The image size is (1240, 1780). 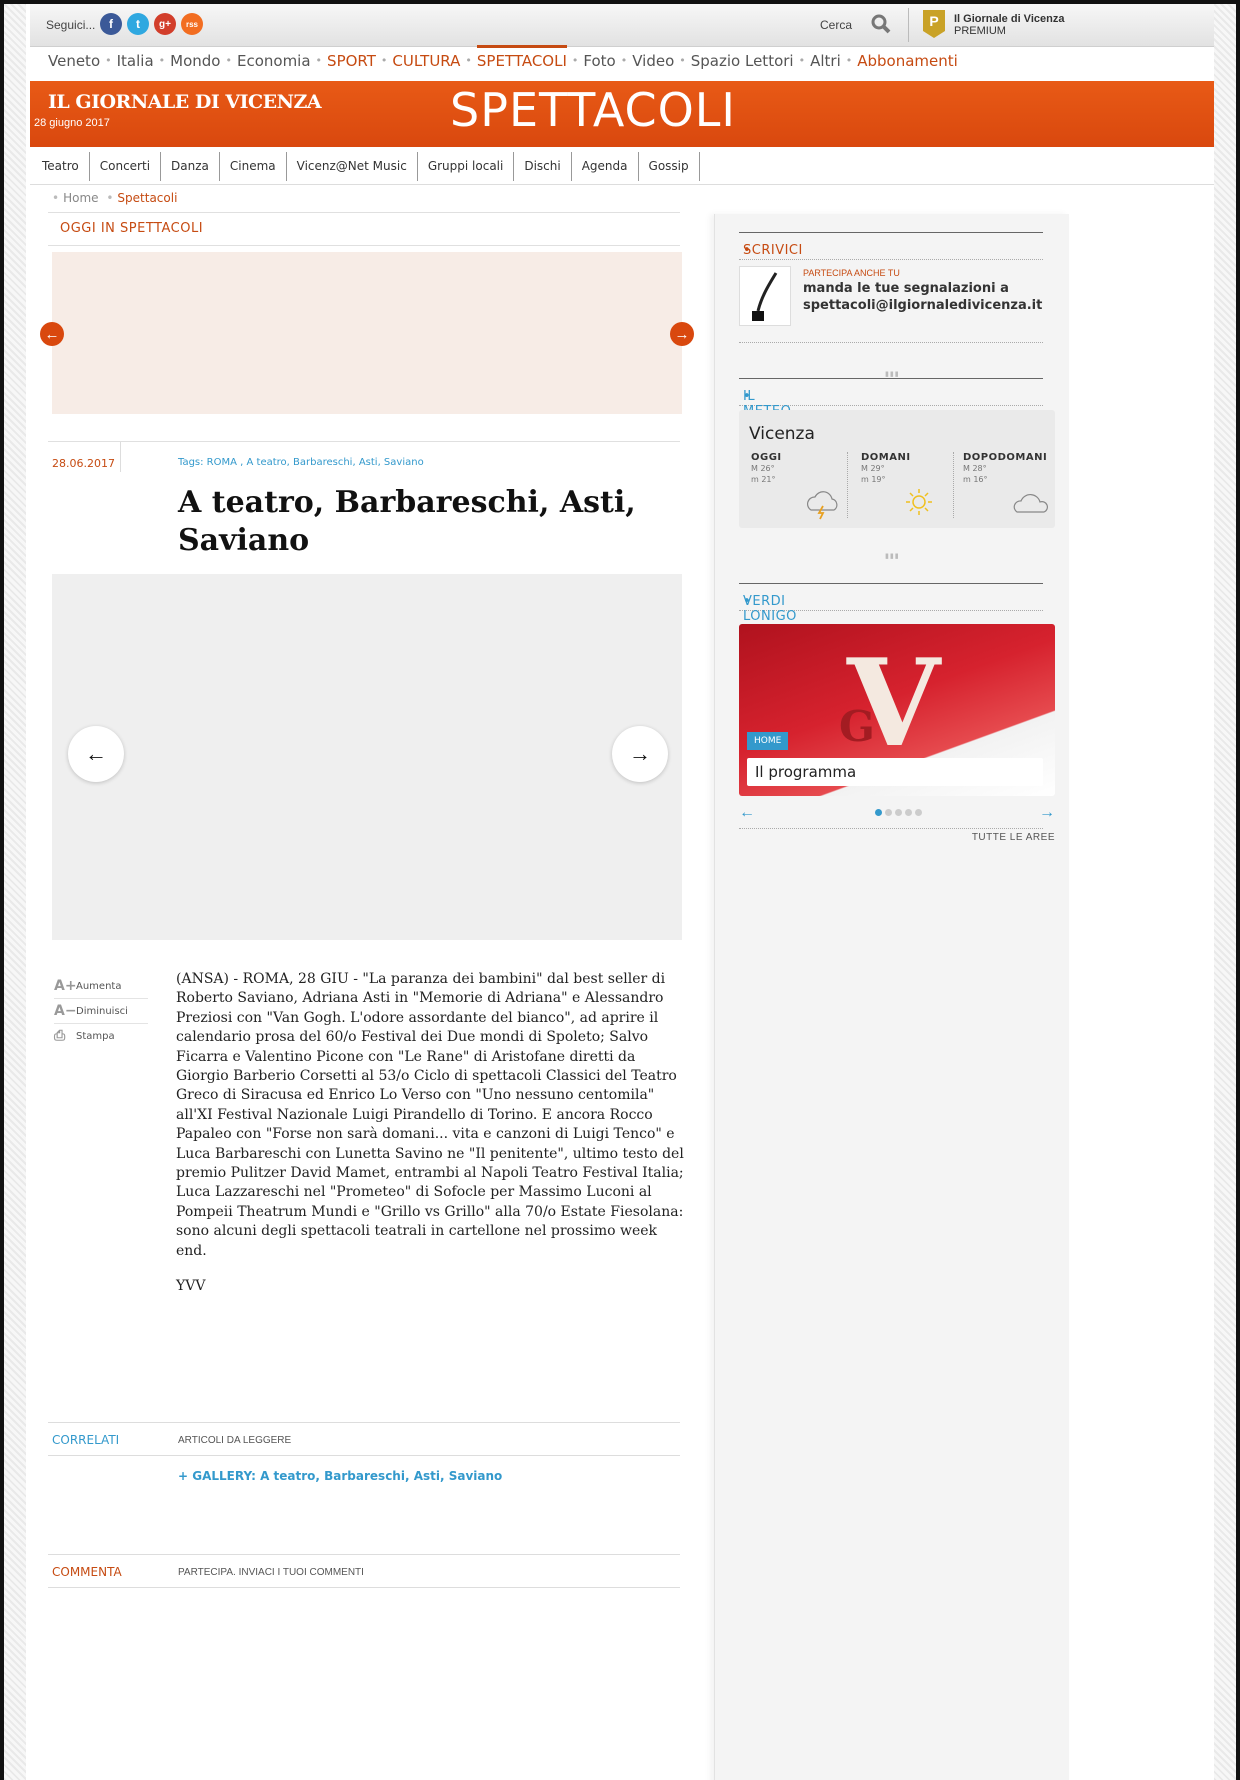 I want to click on all-areas-link: TUTTE LE AREE, so click(x=897, y=837).